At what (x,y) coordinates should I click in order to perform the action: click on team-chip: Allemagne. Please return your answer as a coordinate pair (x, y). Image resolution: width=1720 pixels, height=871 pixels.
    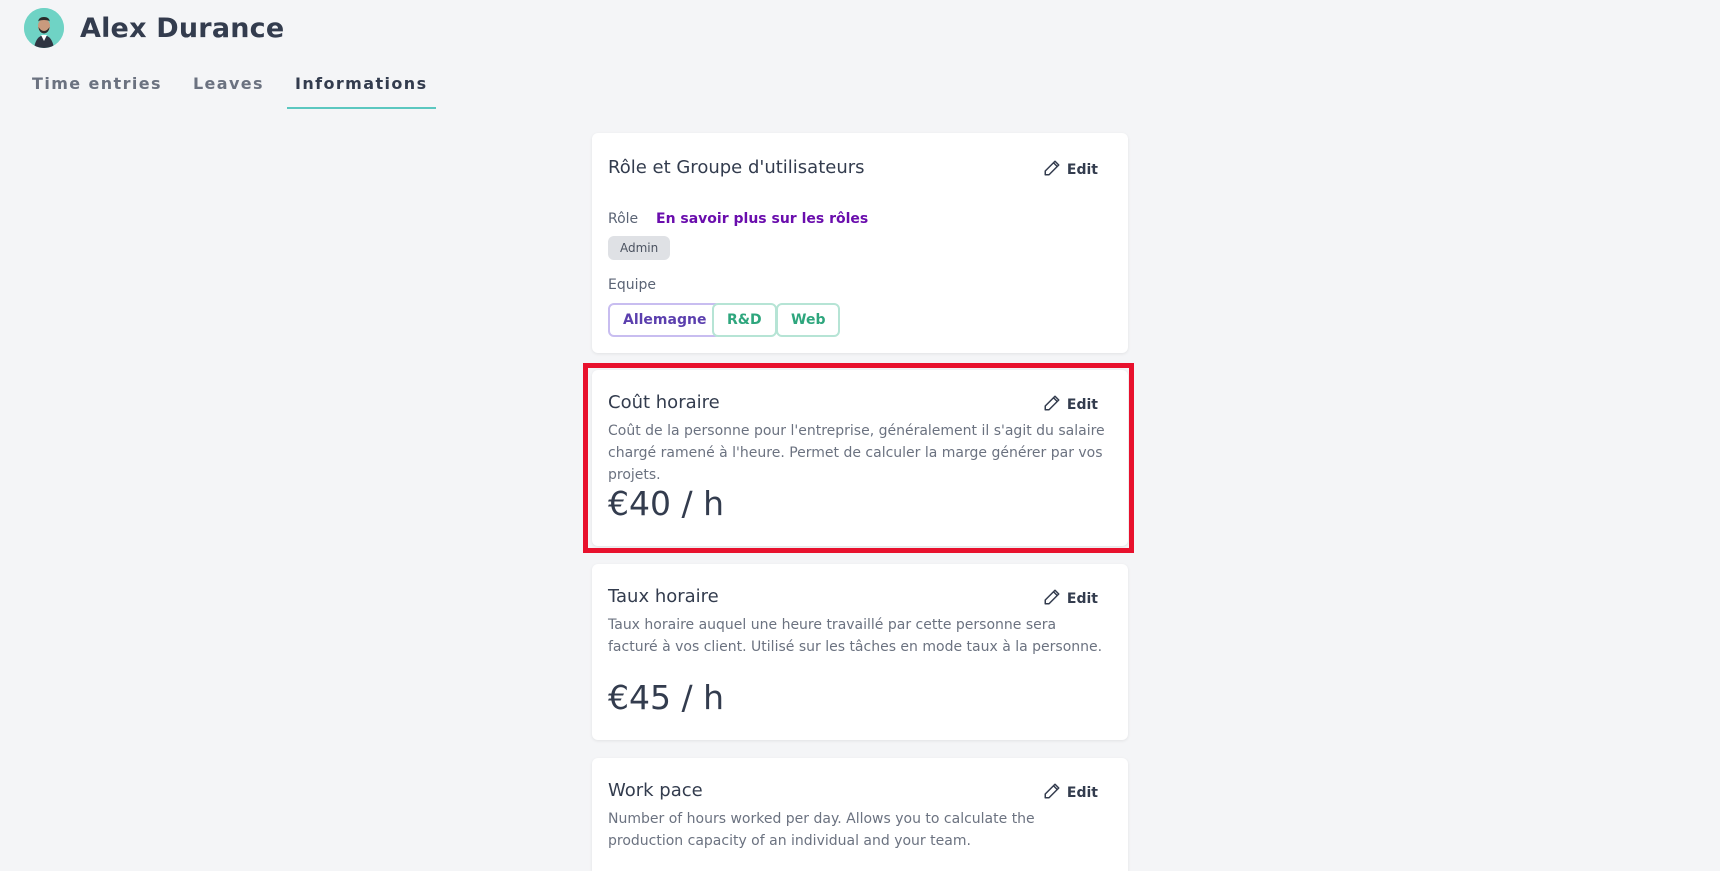
    Looking at the image, I should click on (665, 320).